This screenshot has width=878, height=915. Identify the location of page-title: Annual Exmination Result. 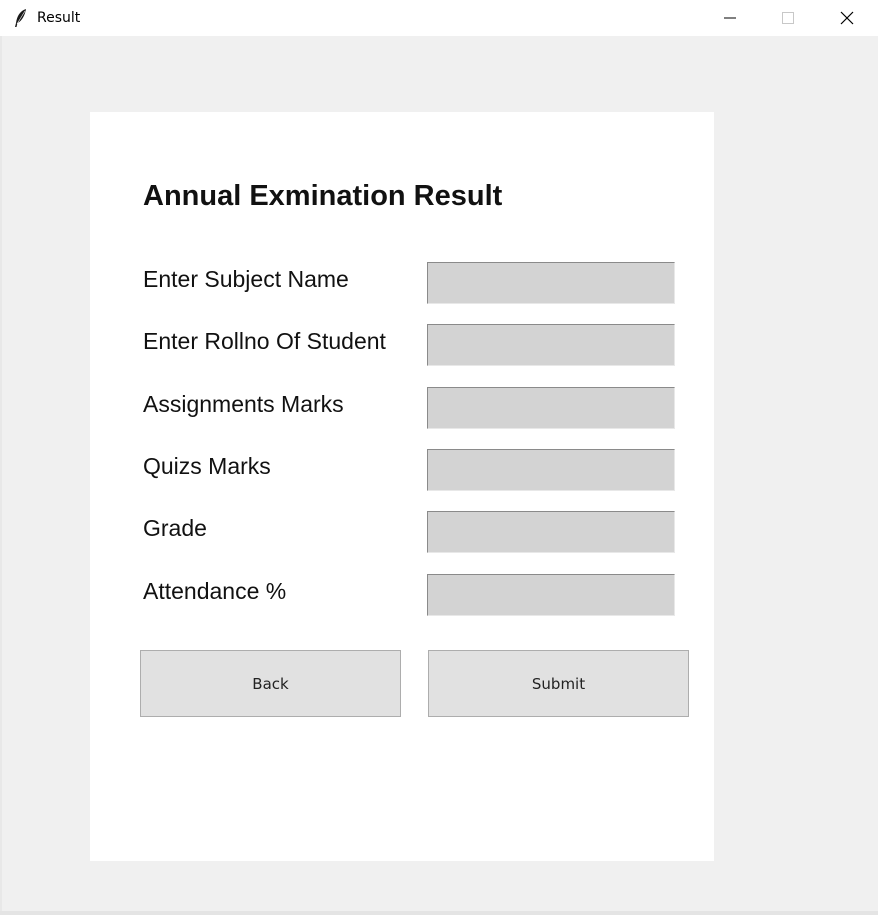
(323, 196).